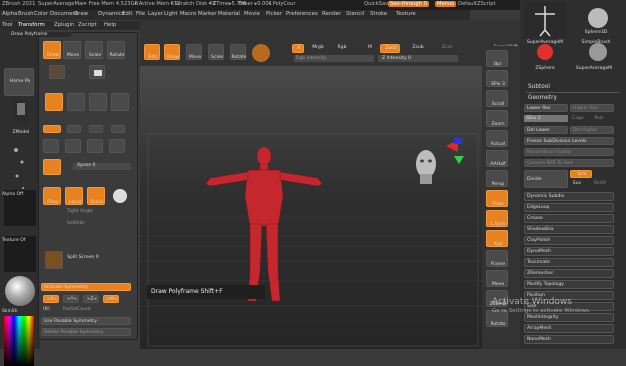 Image resolution: width=626 pixels, height=366 pixels. Describe the element at coordinates (569, 273) in the screenshot. I see `geometry-item-zremesher: ZRemesher` at that location.